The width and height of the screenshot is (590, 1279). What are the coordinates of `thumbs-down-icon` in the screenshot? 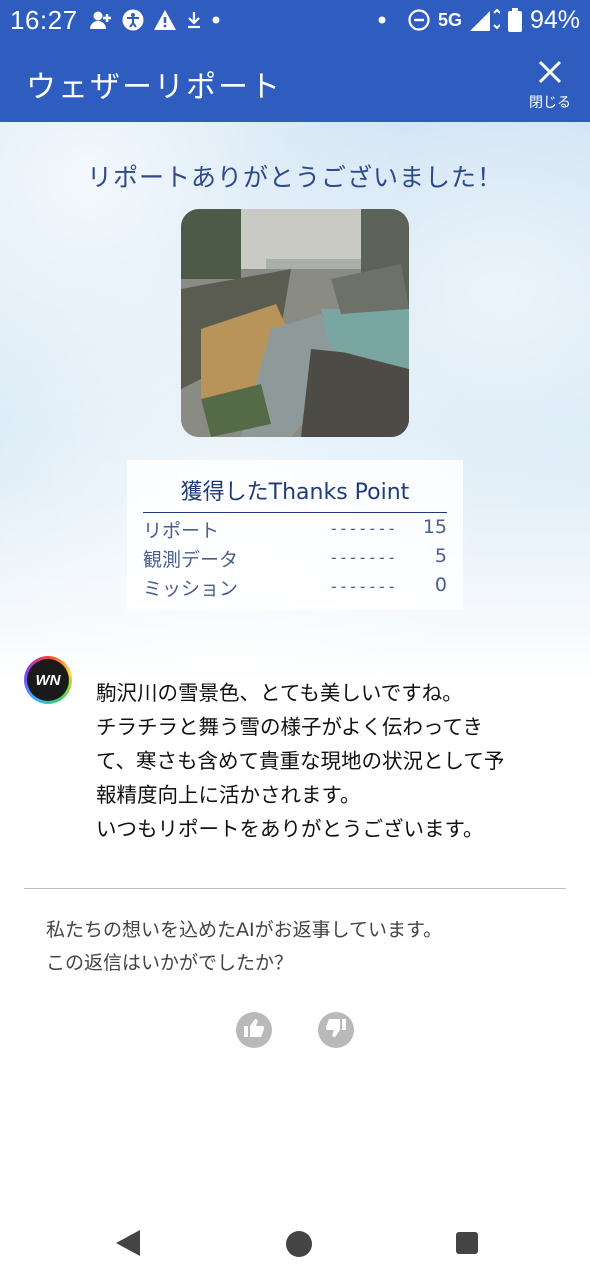 It's located at (336, 1030).